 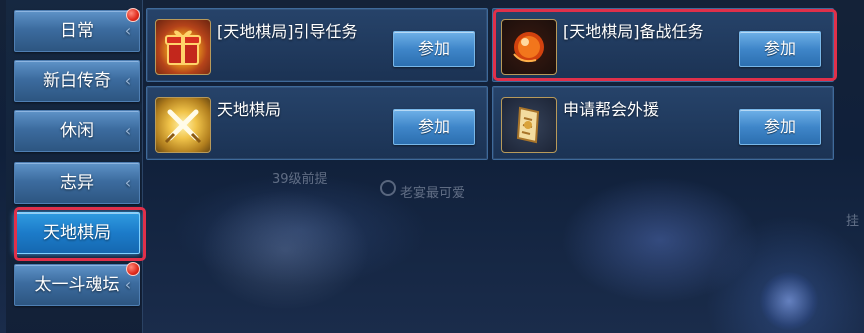 I want to click on tab-new-legend: 新白传奇 ‹, so click(x=77, y=81).